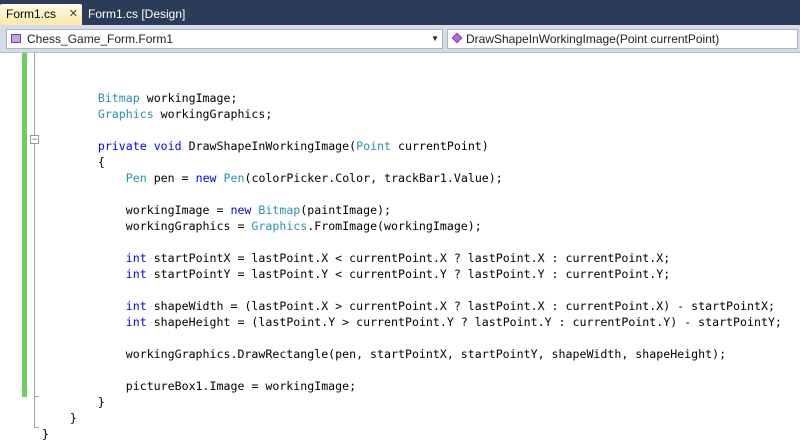 This screenshot has width=800, height=447. Describe the element at coordinates (435, 39) in the screenshot. I see `chevron-down-icon: ▼` at that location.